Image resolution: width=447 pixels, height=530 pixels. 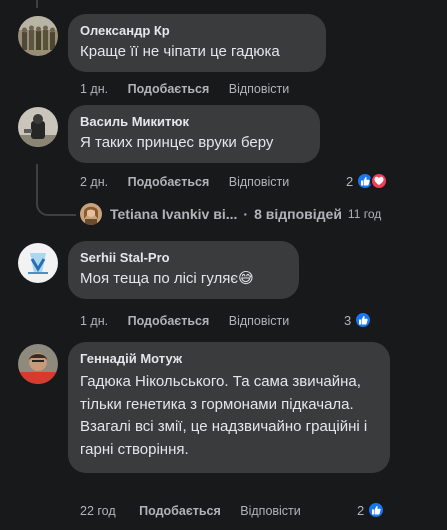 I want to click on comment-author: Олександр Кр, so click(x=197, y=30).